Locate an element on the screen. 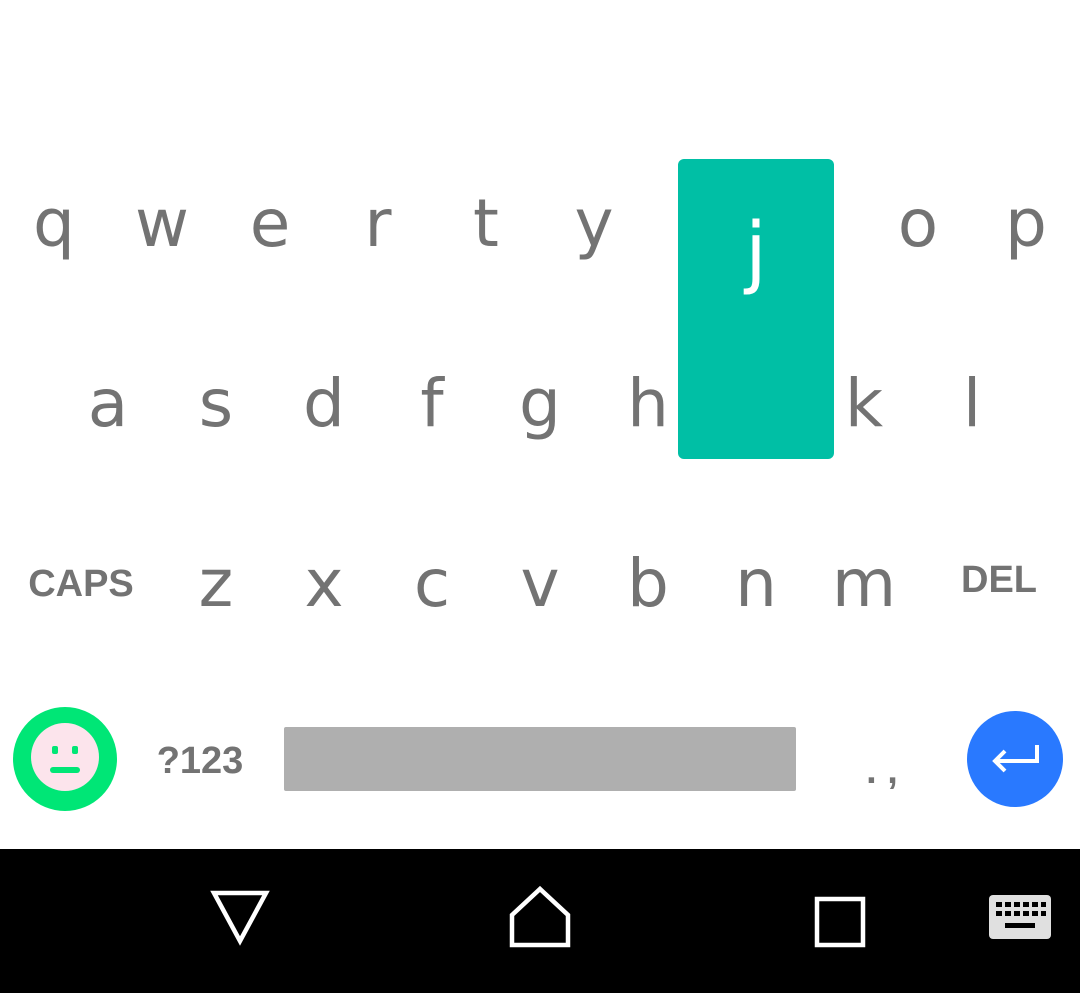 The image size is (1080, 993). punctuation-label: . , is located at coordinates (882, 771).